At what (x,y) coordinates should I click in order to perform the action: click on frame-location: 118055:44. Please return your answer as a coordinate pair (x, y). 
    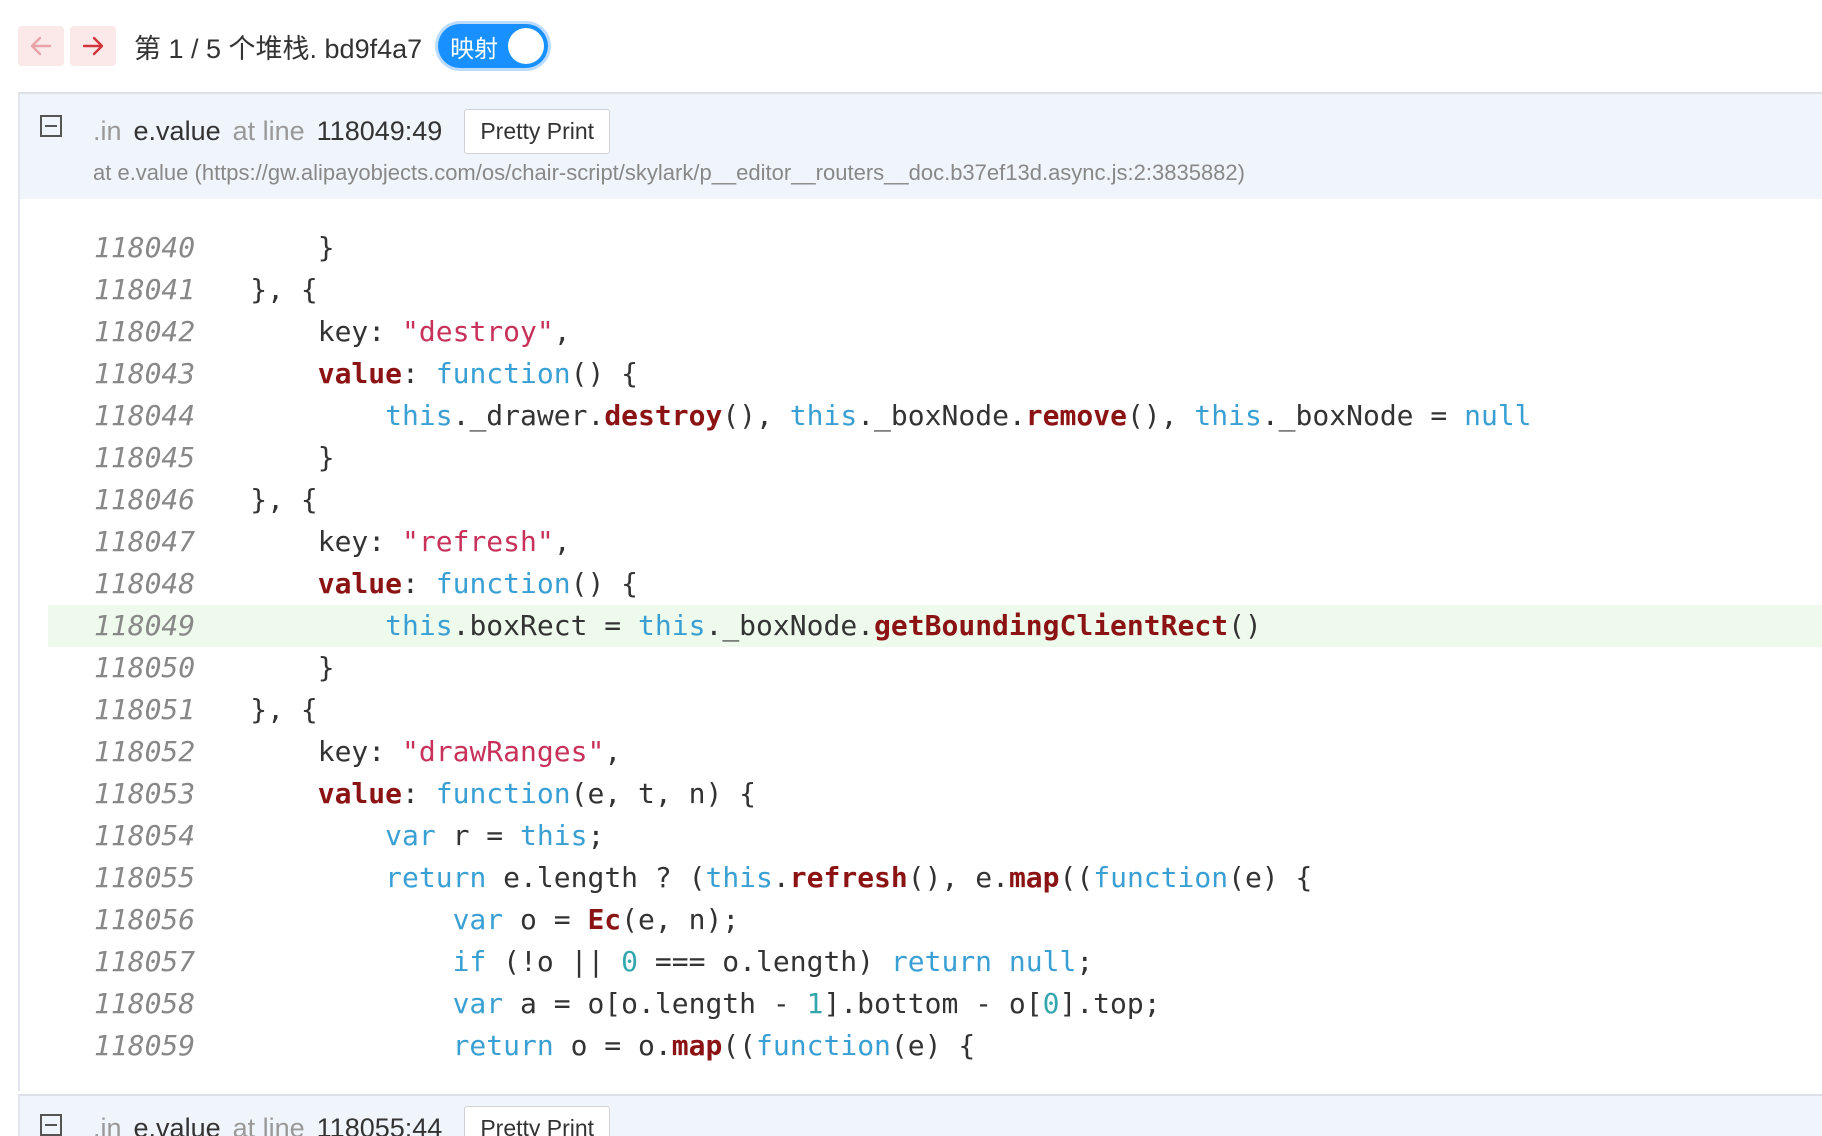
    Looking at the image, I should click on (379, 1124).